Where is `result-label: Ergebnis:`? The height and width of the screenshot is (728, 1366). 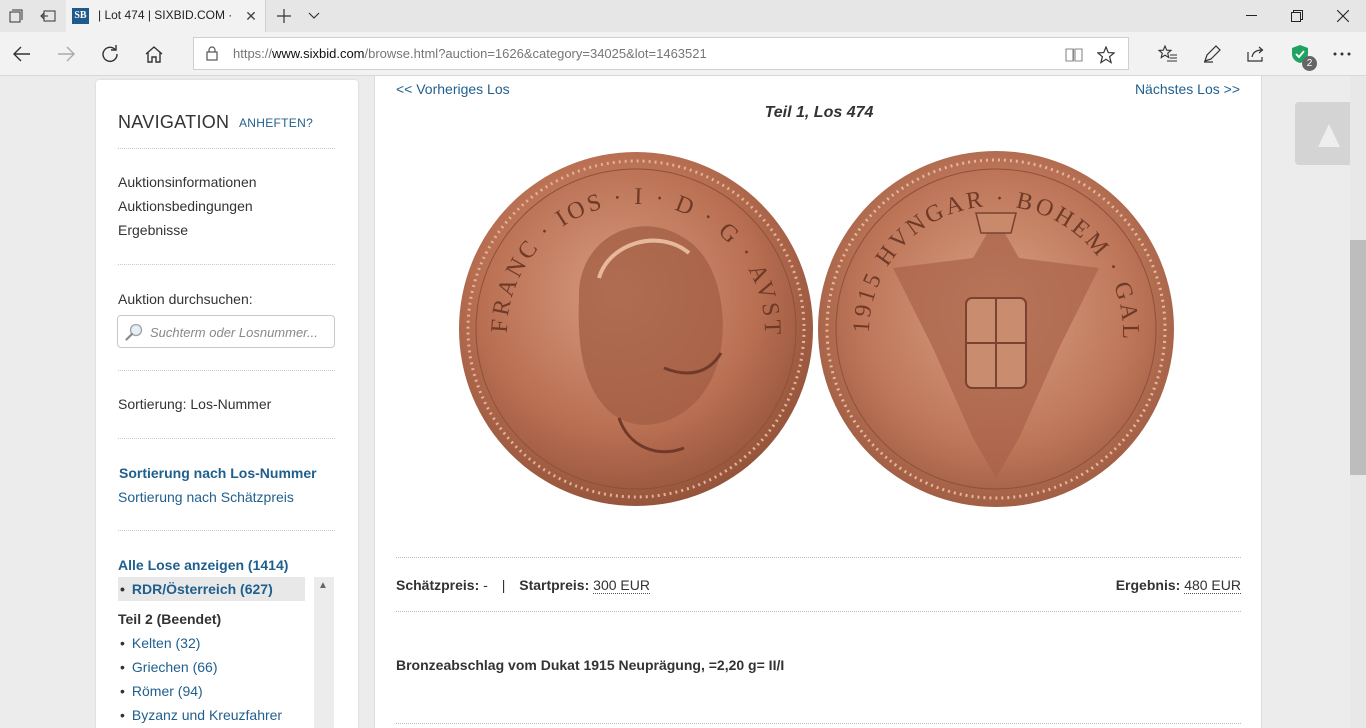 result-label: Ergebnis: is located at coordinates (1148, 585).